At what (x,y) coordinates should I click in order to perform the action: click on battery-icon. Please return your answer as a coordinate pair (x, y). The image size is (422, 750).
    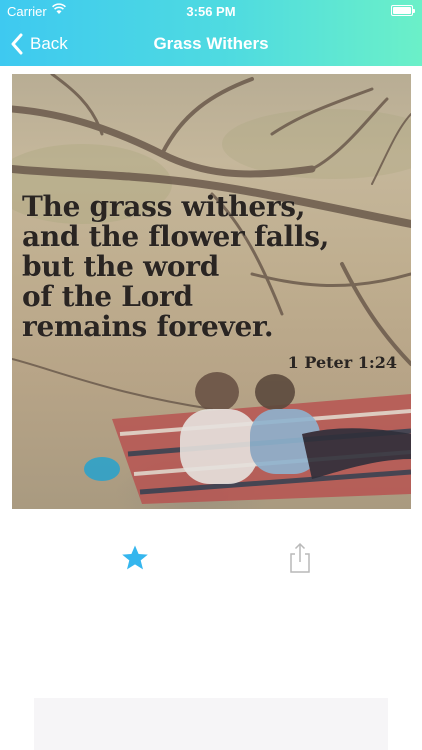
    Looking at the image, I should click on (403, 10).